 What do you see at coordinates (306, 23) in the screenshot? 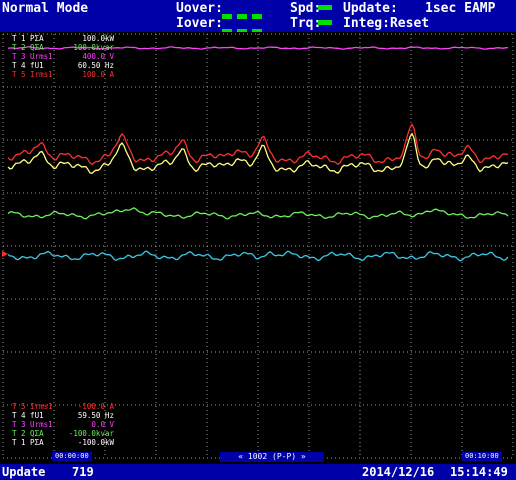
I see `trq-label: Trq:` at bounding box center [306, 23].